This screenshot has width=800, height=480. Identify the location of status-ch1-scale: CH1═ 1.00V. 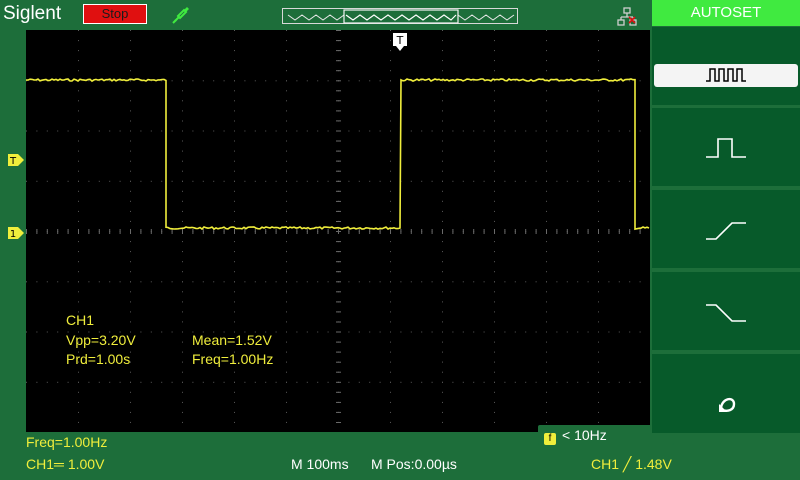
(65, 464).